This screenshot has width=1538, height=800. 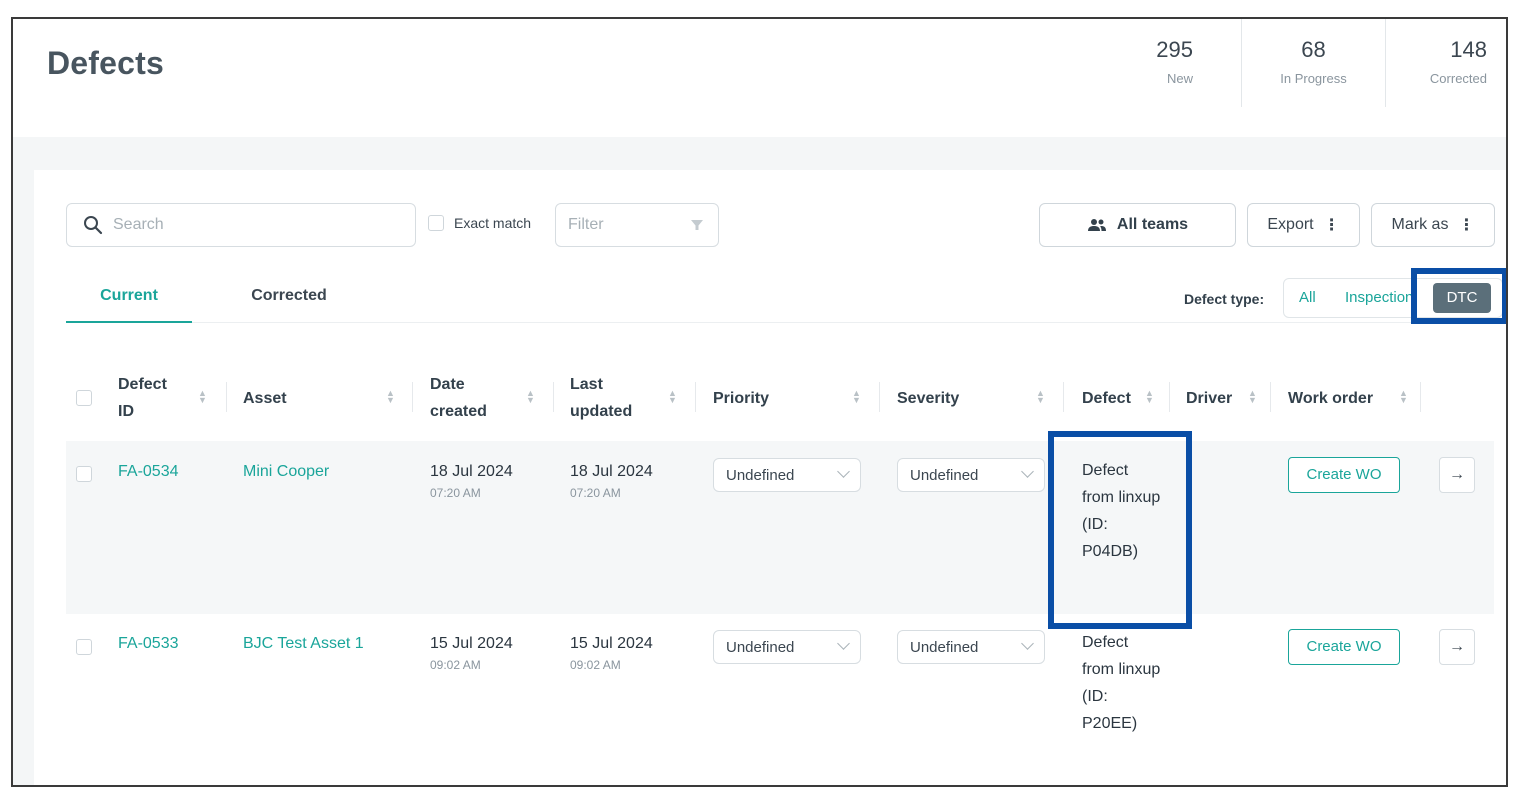 What do you see at coordinates (611, 481) in the screenshot?
I see `last-updated-cell: 18 Jul 2024 07:20 AM` at bounding box center [611, 481].